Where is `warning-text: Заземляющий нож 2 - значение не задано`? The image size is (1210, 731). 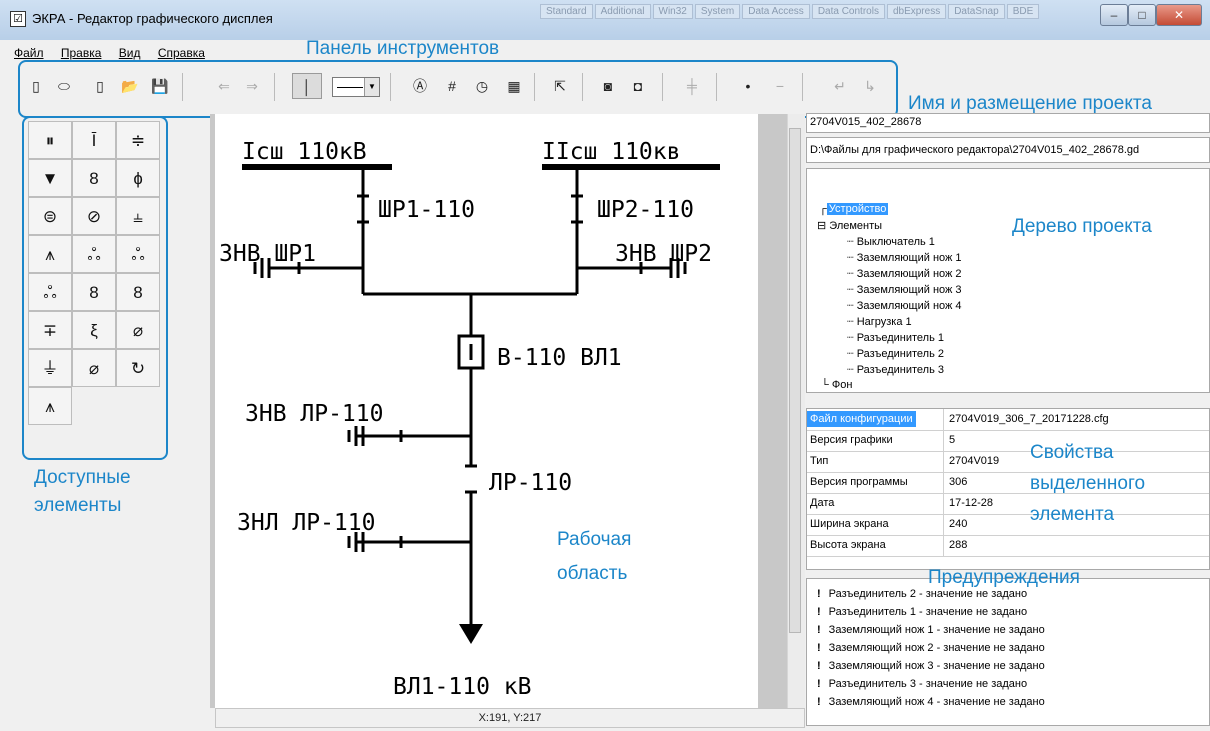 warning-text: Заземляющий нож 2 - значение не задано is located at coordinates (936, 648).